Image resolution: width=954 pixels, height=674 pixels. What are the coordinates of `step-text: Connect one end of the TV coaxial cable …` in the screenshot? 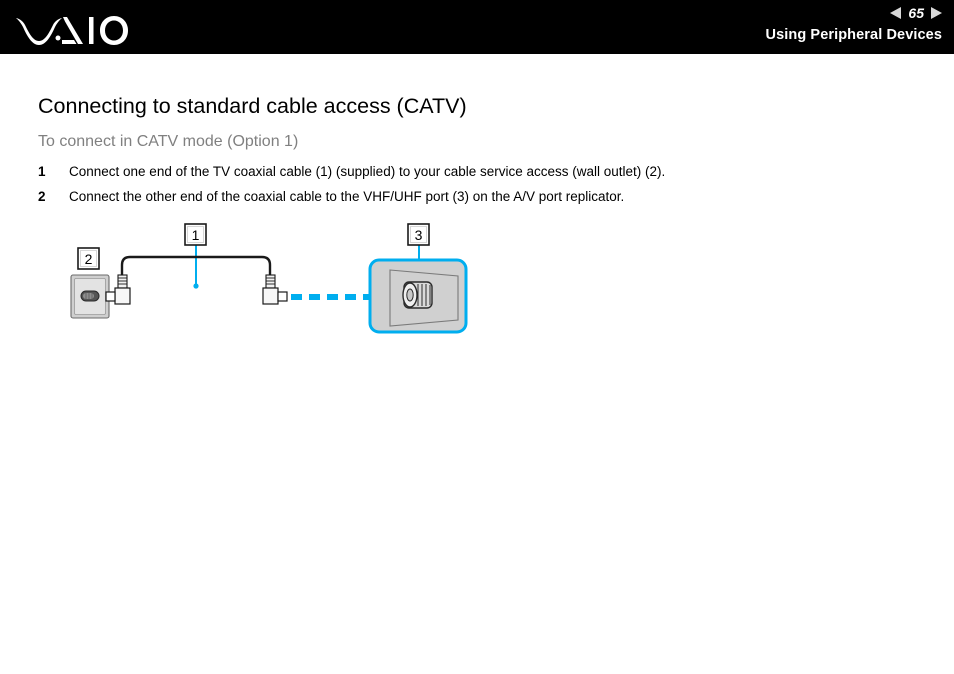 It's located at (367, 171).